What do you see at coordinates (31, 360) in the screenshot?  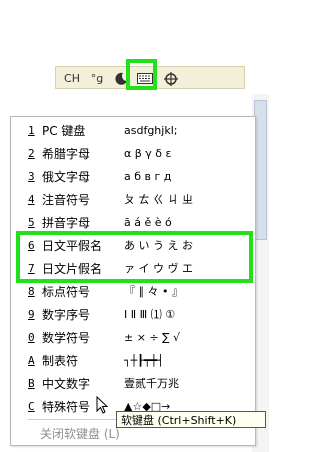 I see `menu-item-key: A` at bounding box center [31, 360].